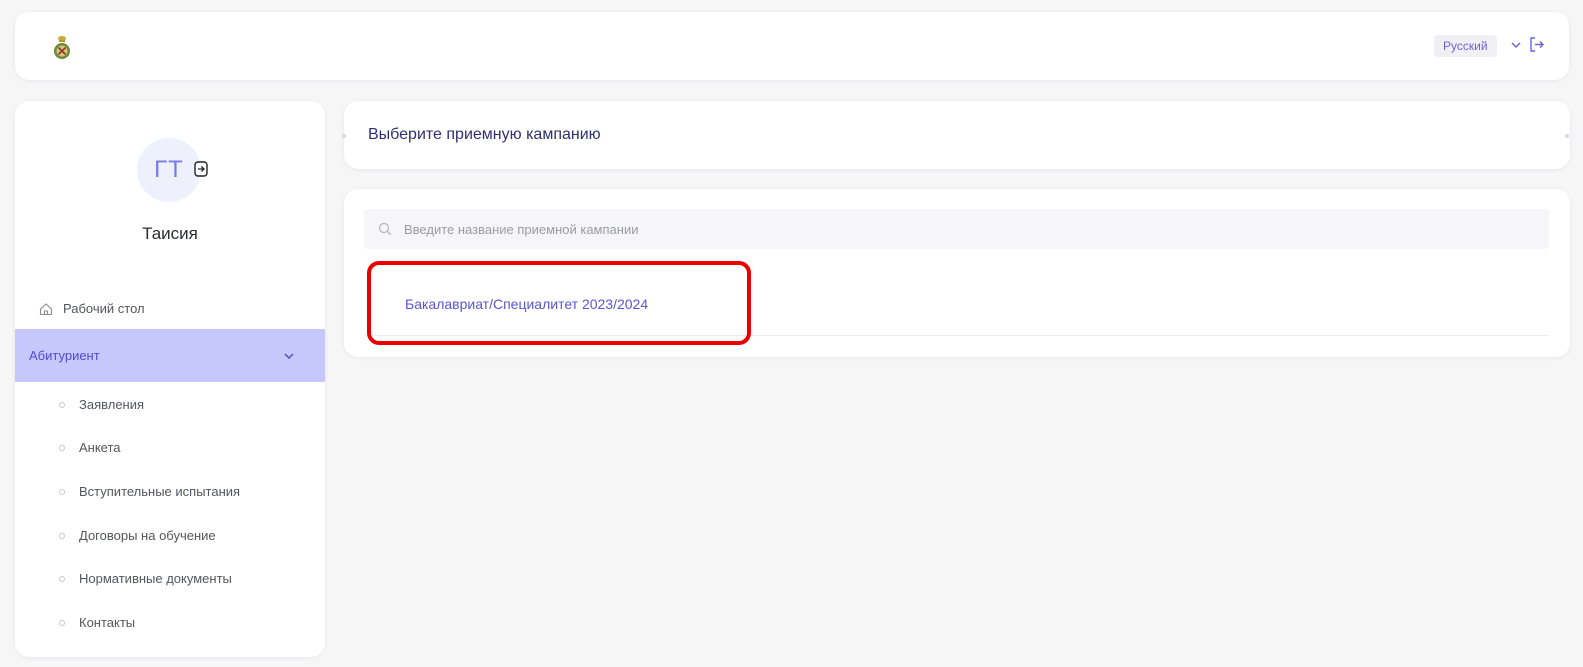  I want to click on sidebar-subitem-contracts: Договоры на обучение, so click(170, 536).